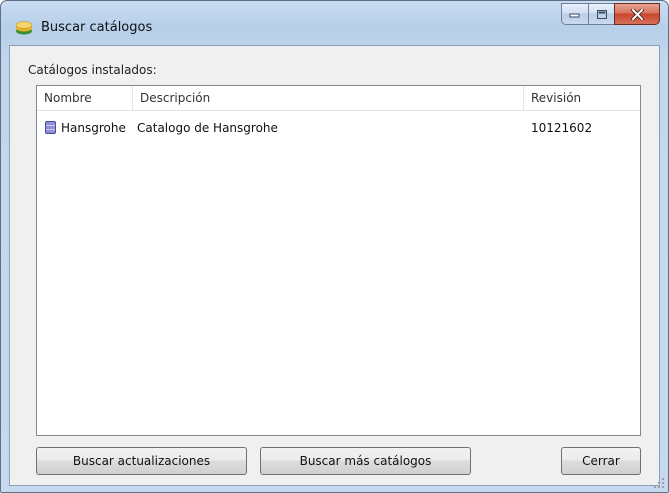 This screenshot has width=669, height=493. I want to click on list-header: Nombre Descripción Revisión, so click(338, 98).